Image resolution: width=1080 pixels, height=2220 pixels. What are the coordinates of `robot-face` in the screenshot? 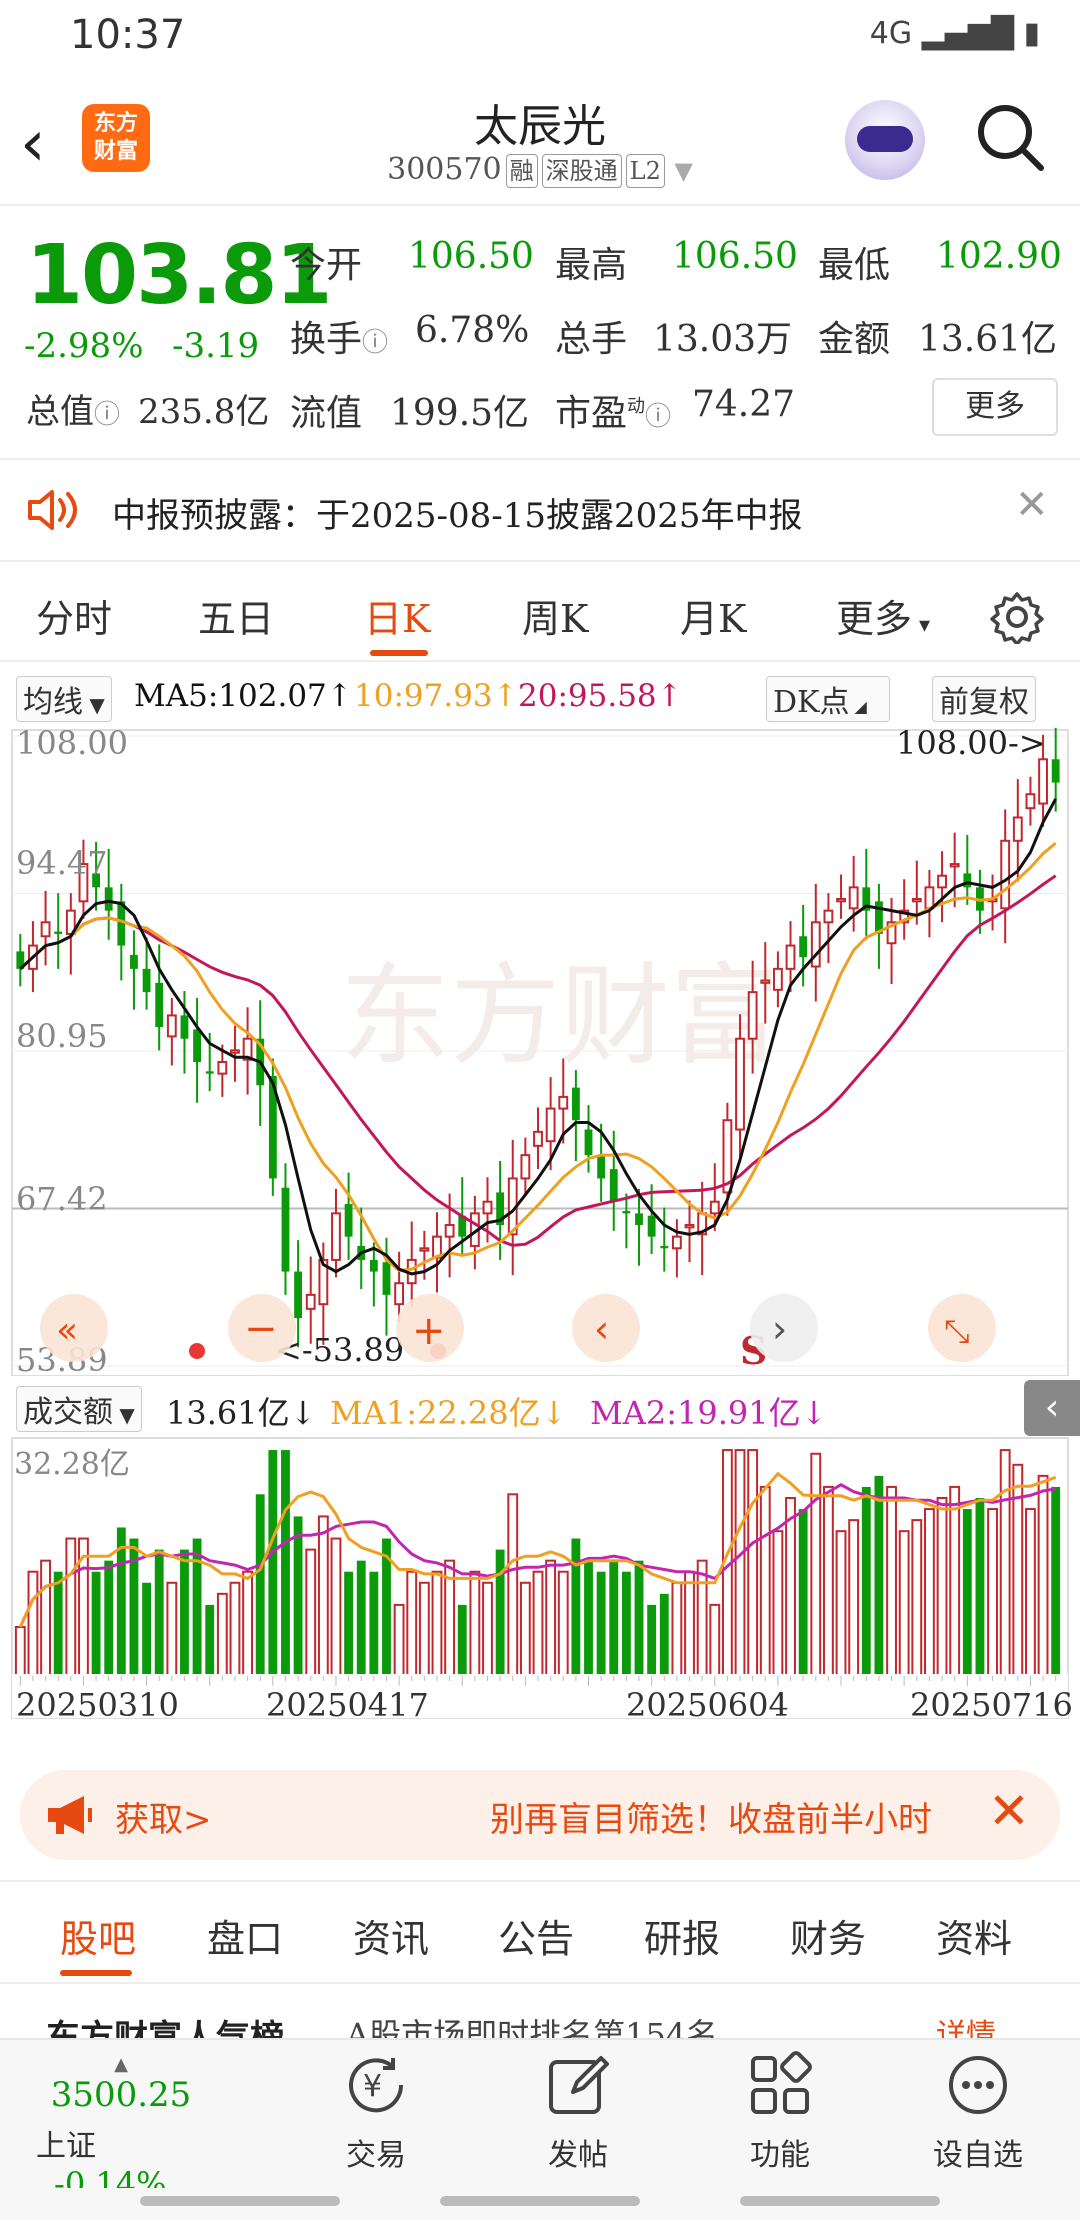 It's located at (885, 139).